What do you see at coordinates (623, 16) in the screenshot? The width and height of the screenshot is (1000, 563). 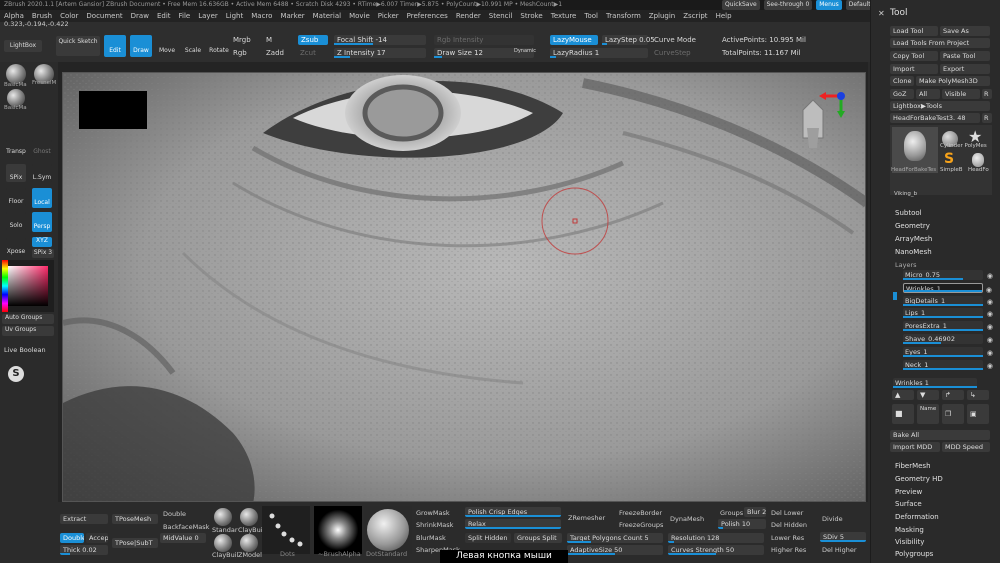 I see `menu-item: Transform` at bounding box center [623, 16].